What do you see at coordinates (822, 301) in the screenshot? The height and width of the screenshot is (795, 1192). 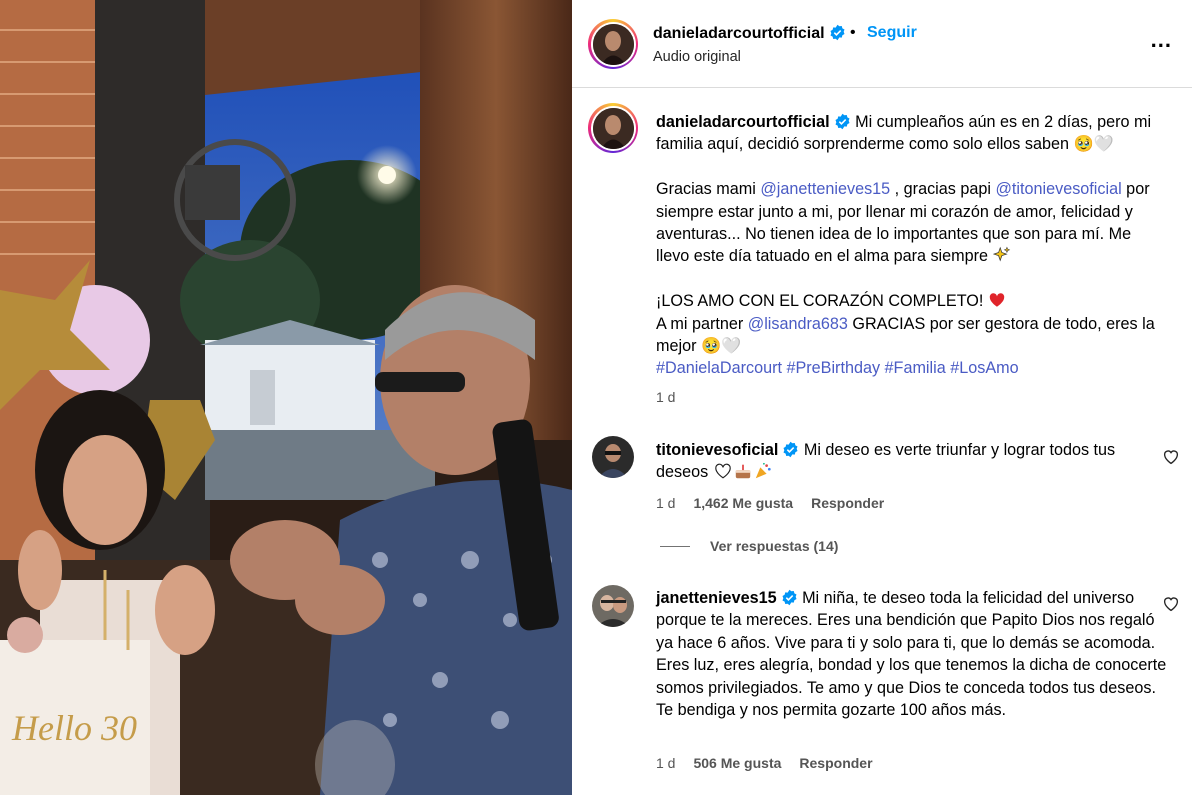 I see `caption-p3-a: ¡LOS AMO CON EL CORAZÓN COMPLETO!` at bounding box center [822, 301].